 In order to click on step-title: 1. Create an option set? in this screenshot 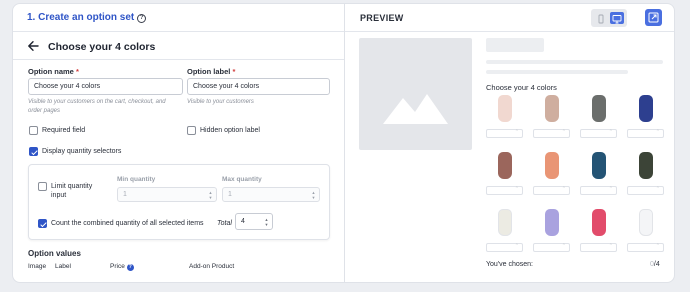, I will do `click(87, 17)`.